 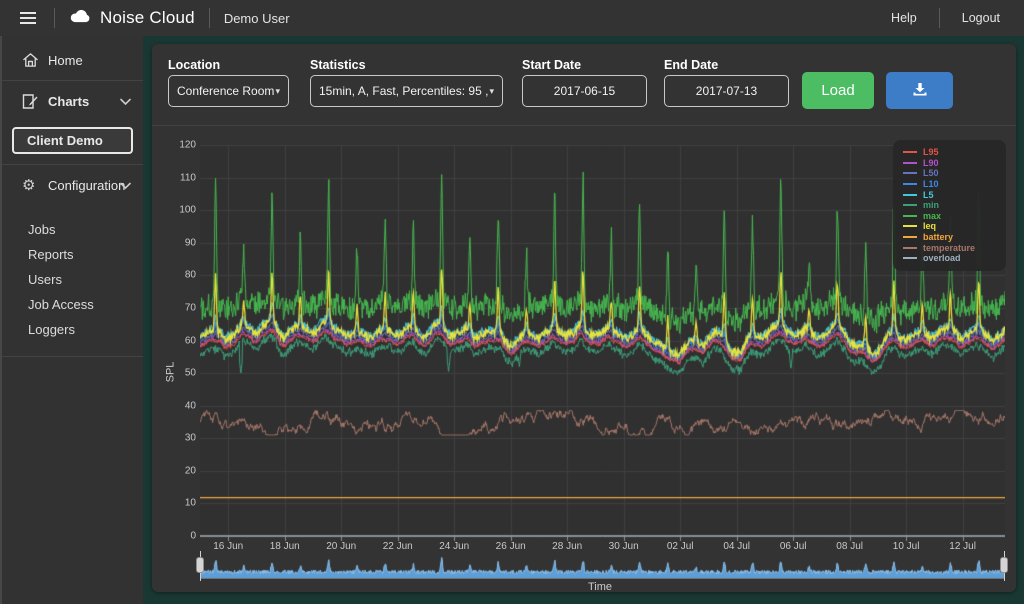 I want to click on legend-label: overload, so click(x=942, y=258).